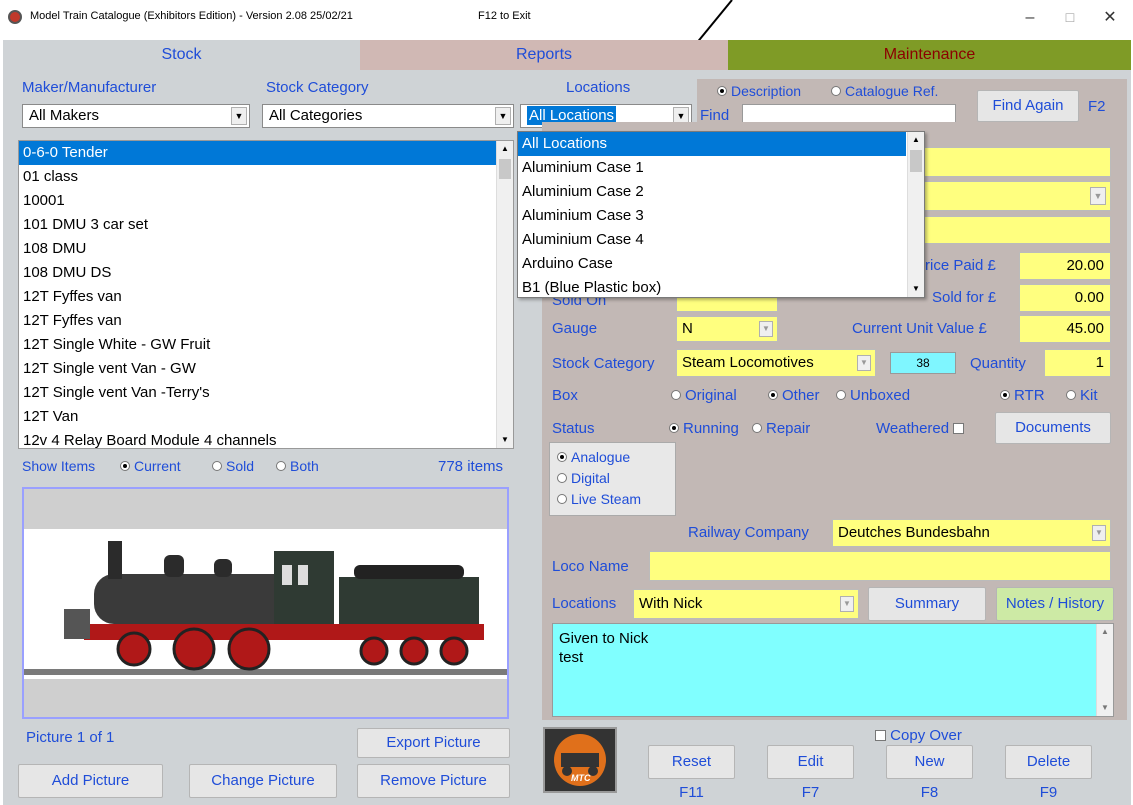  What do you see at coordinates (90, 781) in the screenshot?
I see `add-picture-button: Add Picture` at bounding box center [90, 781].